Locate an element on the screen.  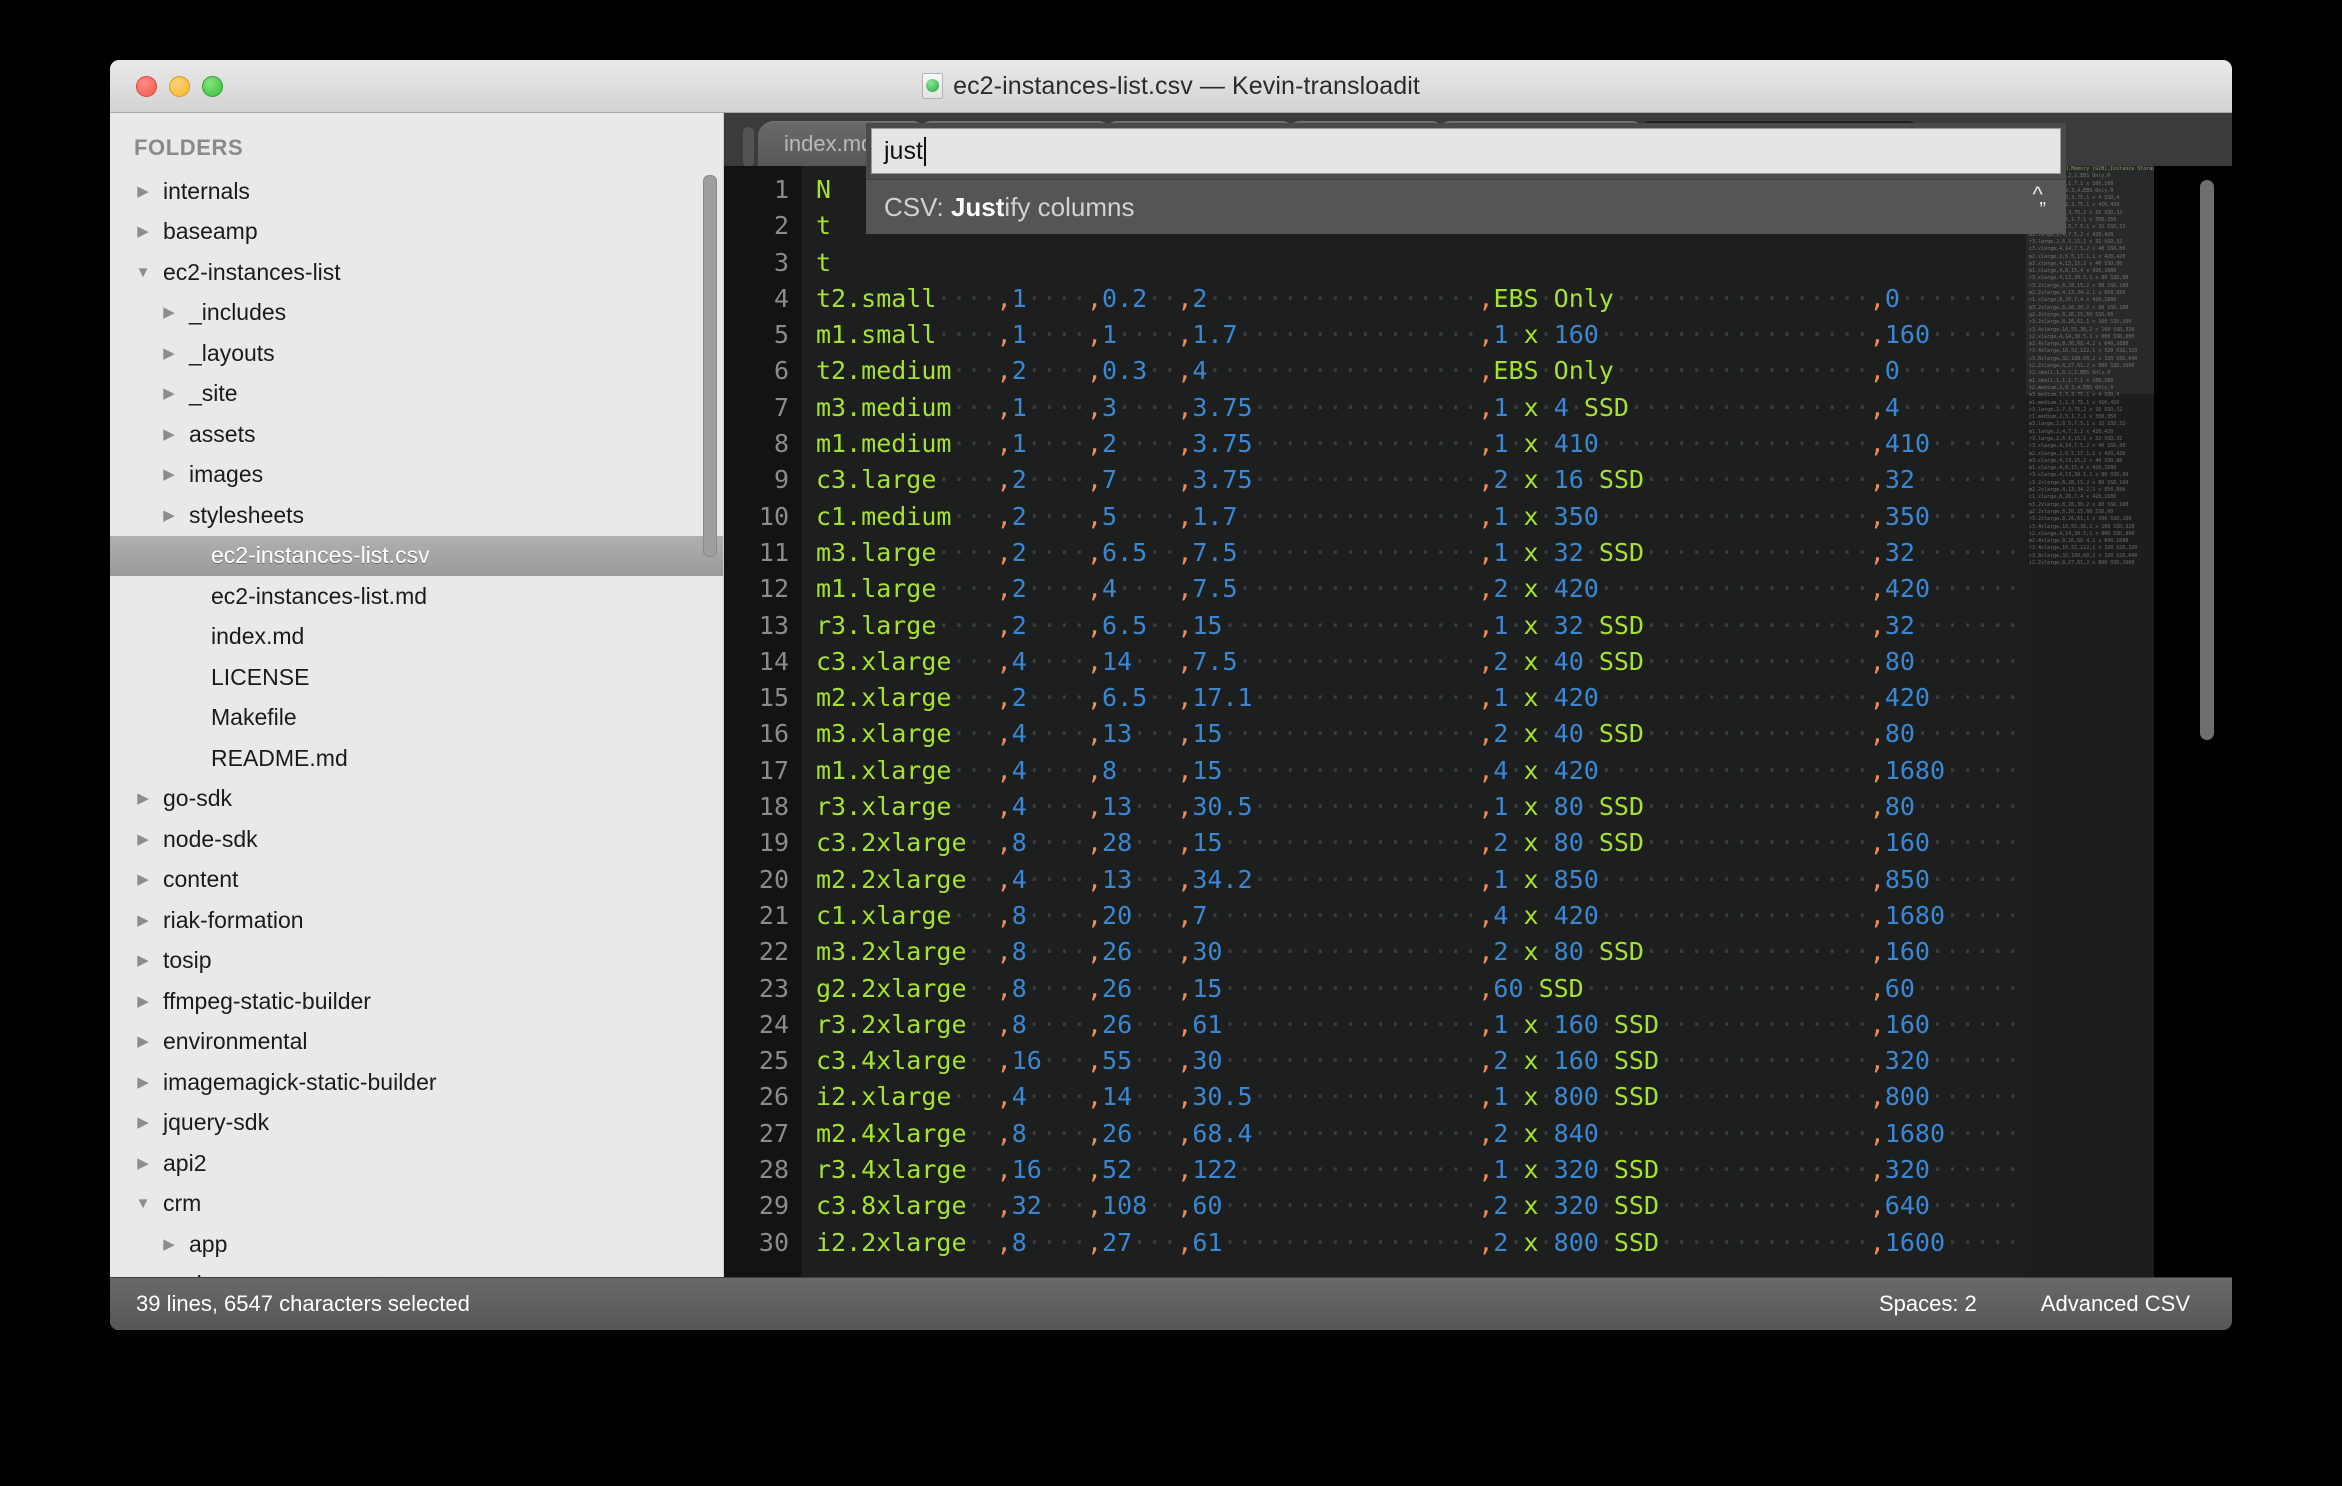
sidebar-folder-api2: ▶ api2 is located at coordinates (416, 1163).